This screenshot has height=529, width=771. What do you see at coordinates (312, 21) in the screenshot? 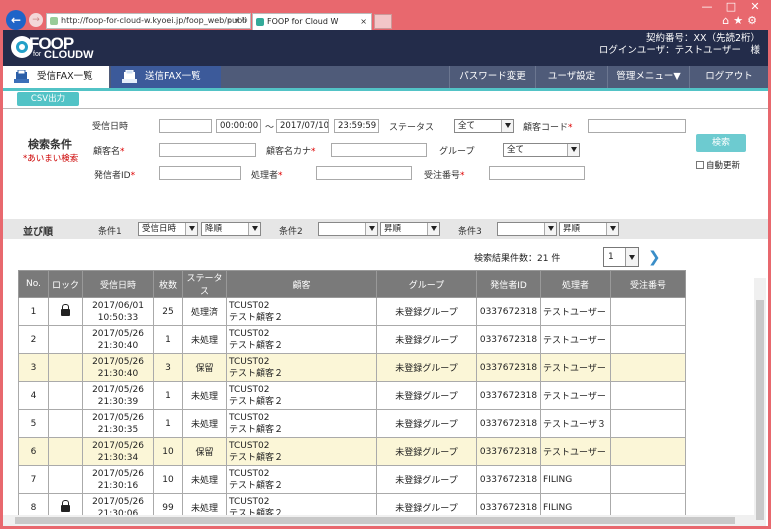
I see `browser-tab: FOOP for Cloud W ×` at bounding box center [312, 21].